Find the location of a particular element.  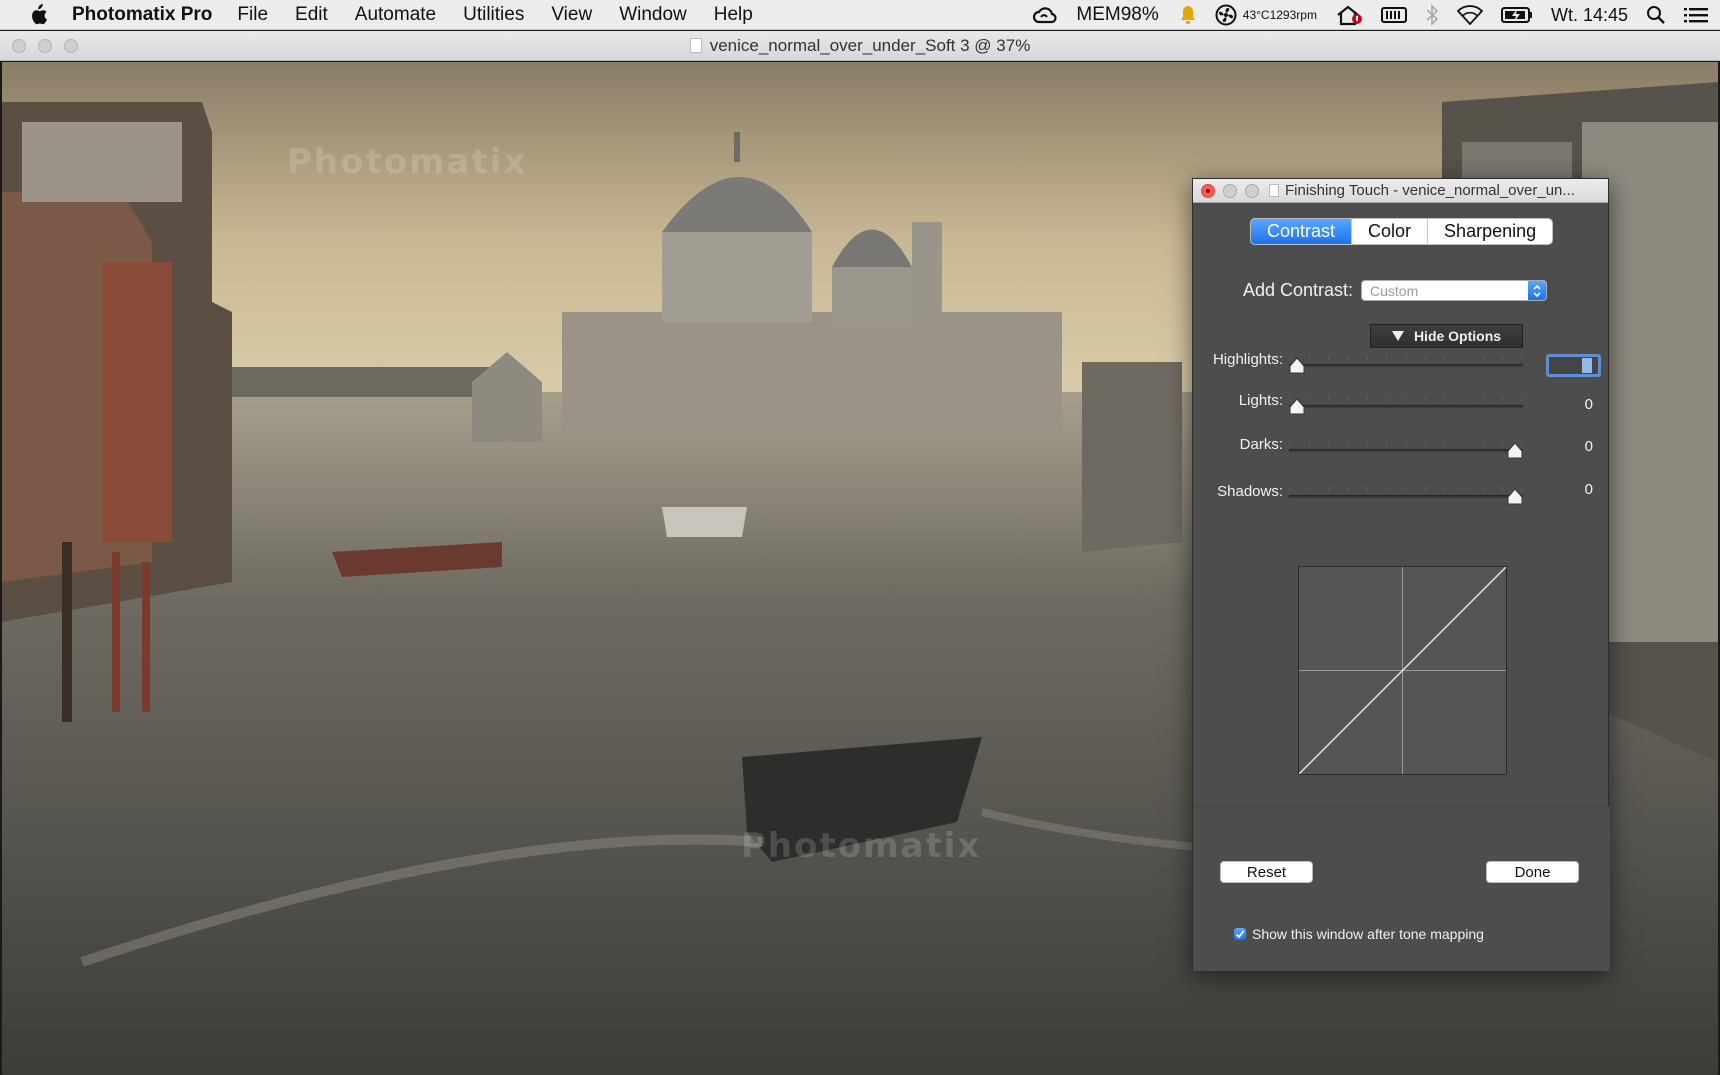

lights-label: Lights: is located at coordinates (1260, 400).